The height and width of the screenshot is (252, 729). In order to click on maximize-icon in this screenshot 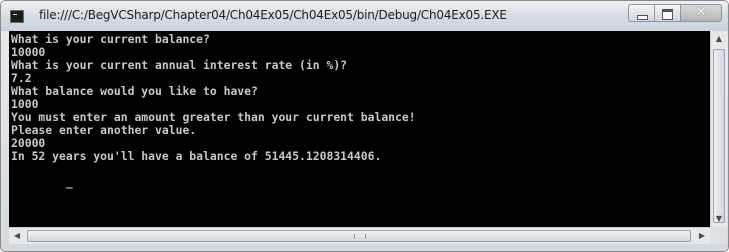, I will do `click(667, 14)`.